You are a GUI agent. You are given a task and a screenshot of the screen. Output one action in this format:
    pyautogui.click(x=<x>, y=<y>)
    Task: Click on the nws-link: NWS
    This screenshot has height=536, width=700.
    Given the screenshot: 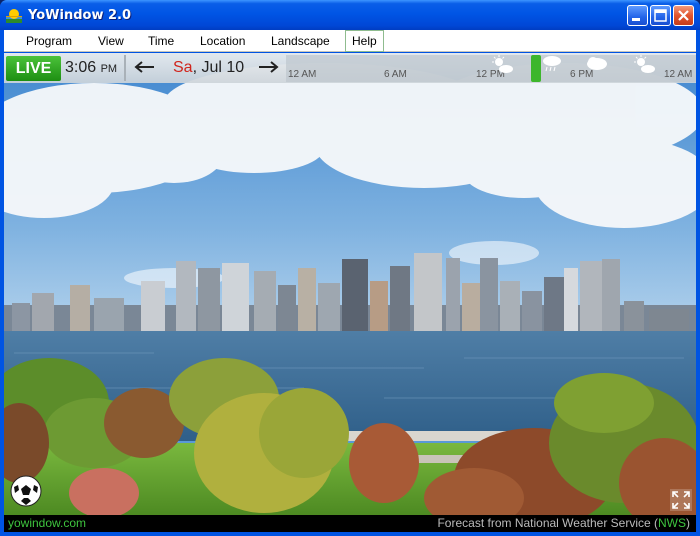 What is the action you would take?
    pyautogui.click(x=672, y=523)
    